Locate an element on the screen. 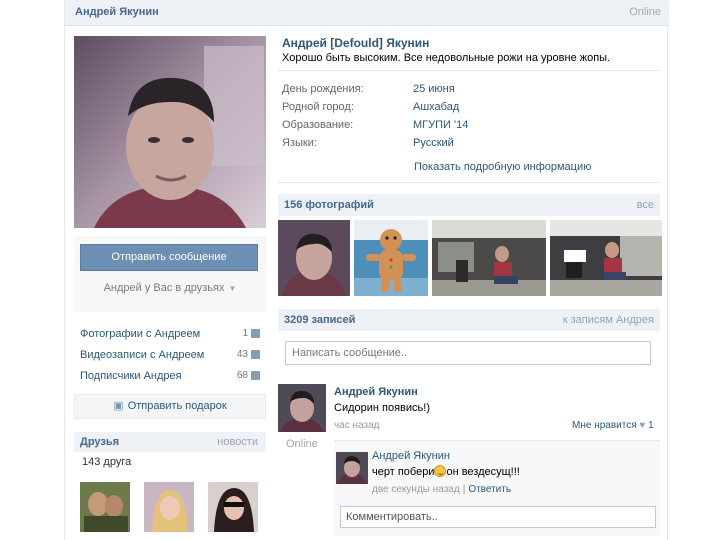 The width and height of the screenshot is (720, 540). post-author-online: Online is located at coordinates (302, 444).